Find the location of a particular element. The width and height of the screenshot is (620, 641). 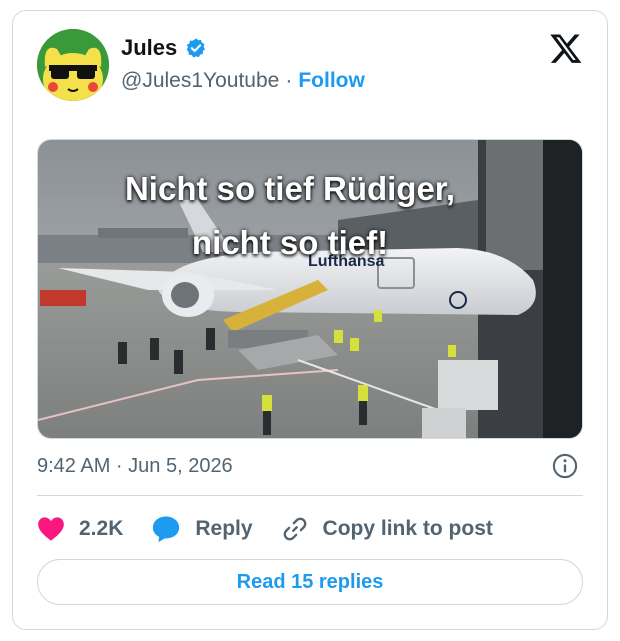

copy-link-label: Copy link to post is located at coordinates (407, 528).